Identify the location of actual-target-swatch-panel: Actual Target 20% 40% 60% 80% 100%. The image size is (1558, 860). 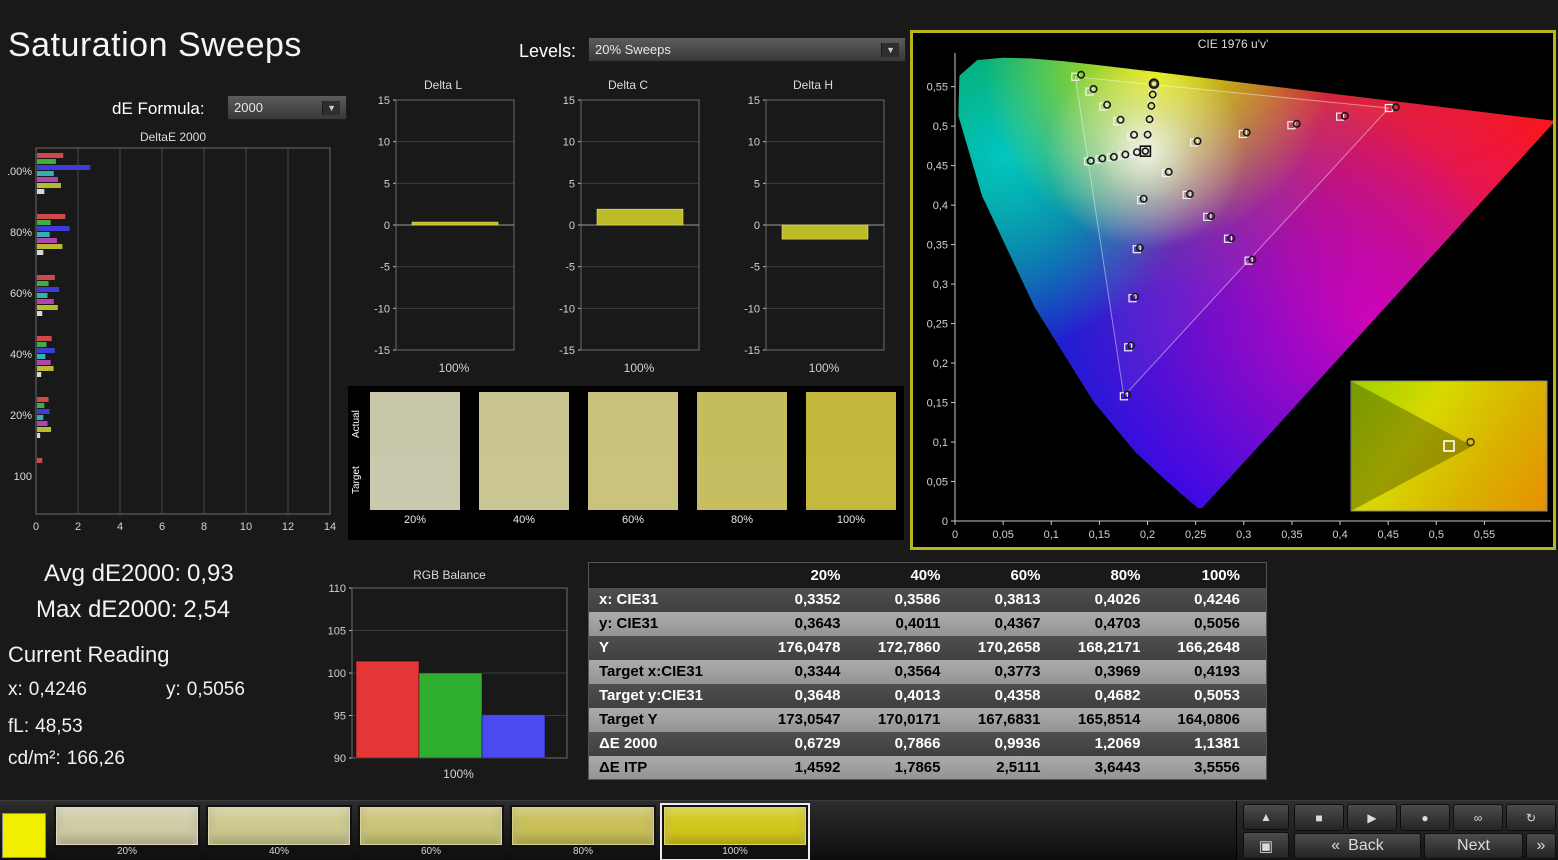
(626, 463).